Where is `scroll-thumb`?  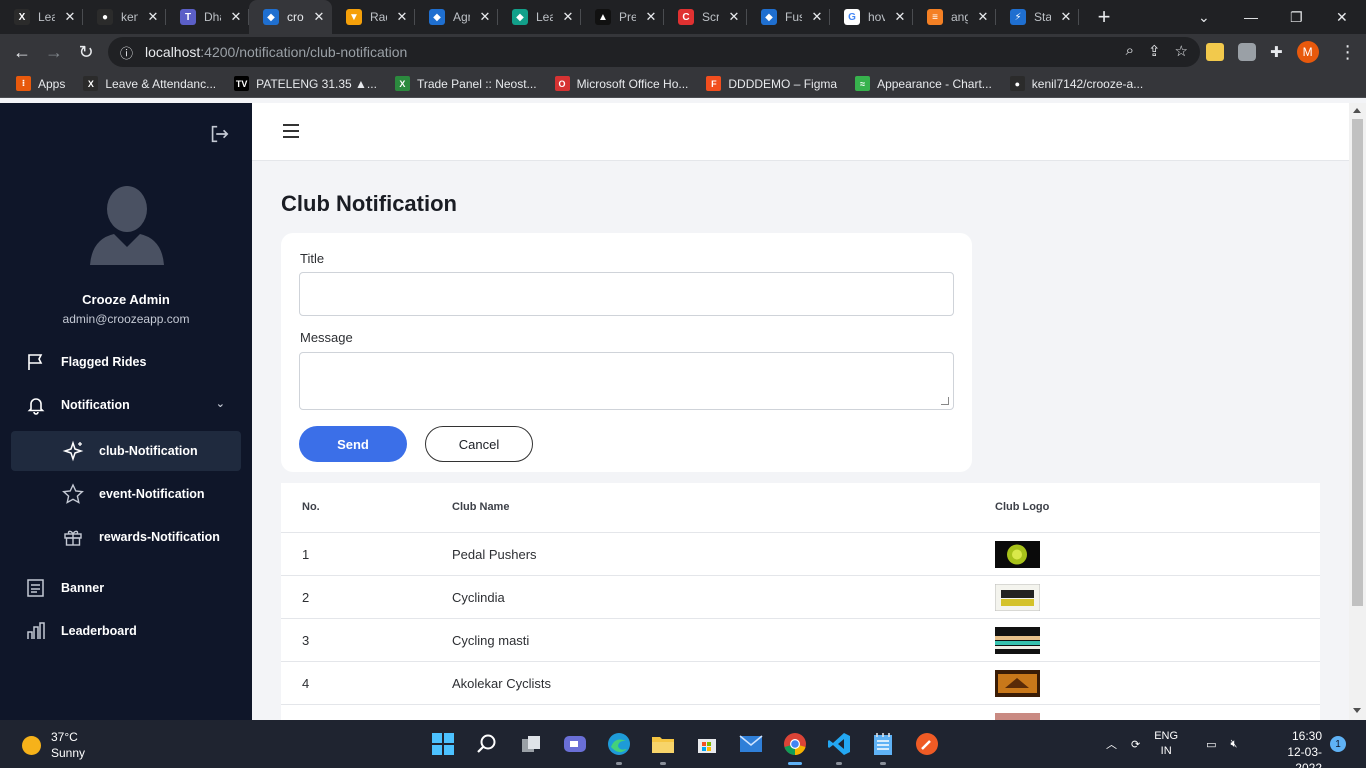
scroll-thumb is located at coordinates (1357, 362).